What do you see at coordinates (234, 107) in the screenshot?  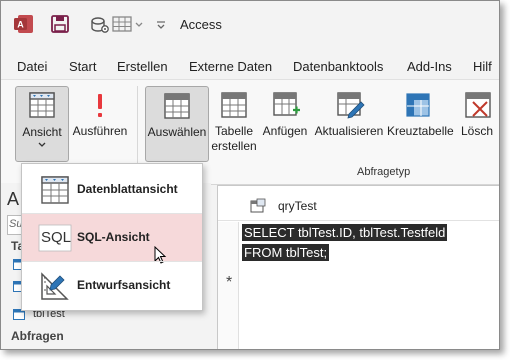 I see `make-table-icon` at bounding box center [234, 107].